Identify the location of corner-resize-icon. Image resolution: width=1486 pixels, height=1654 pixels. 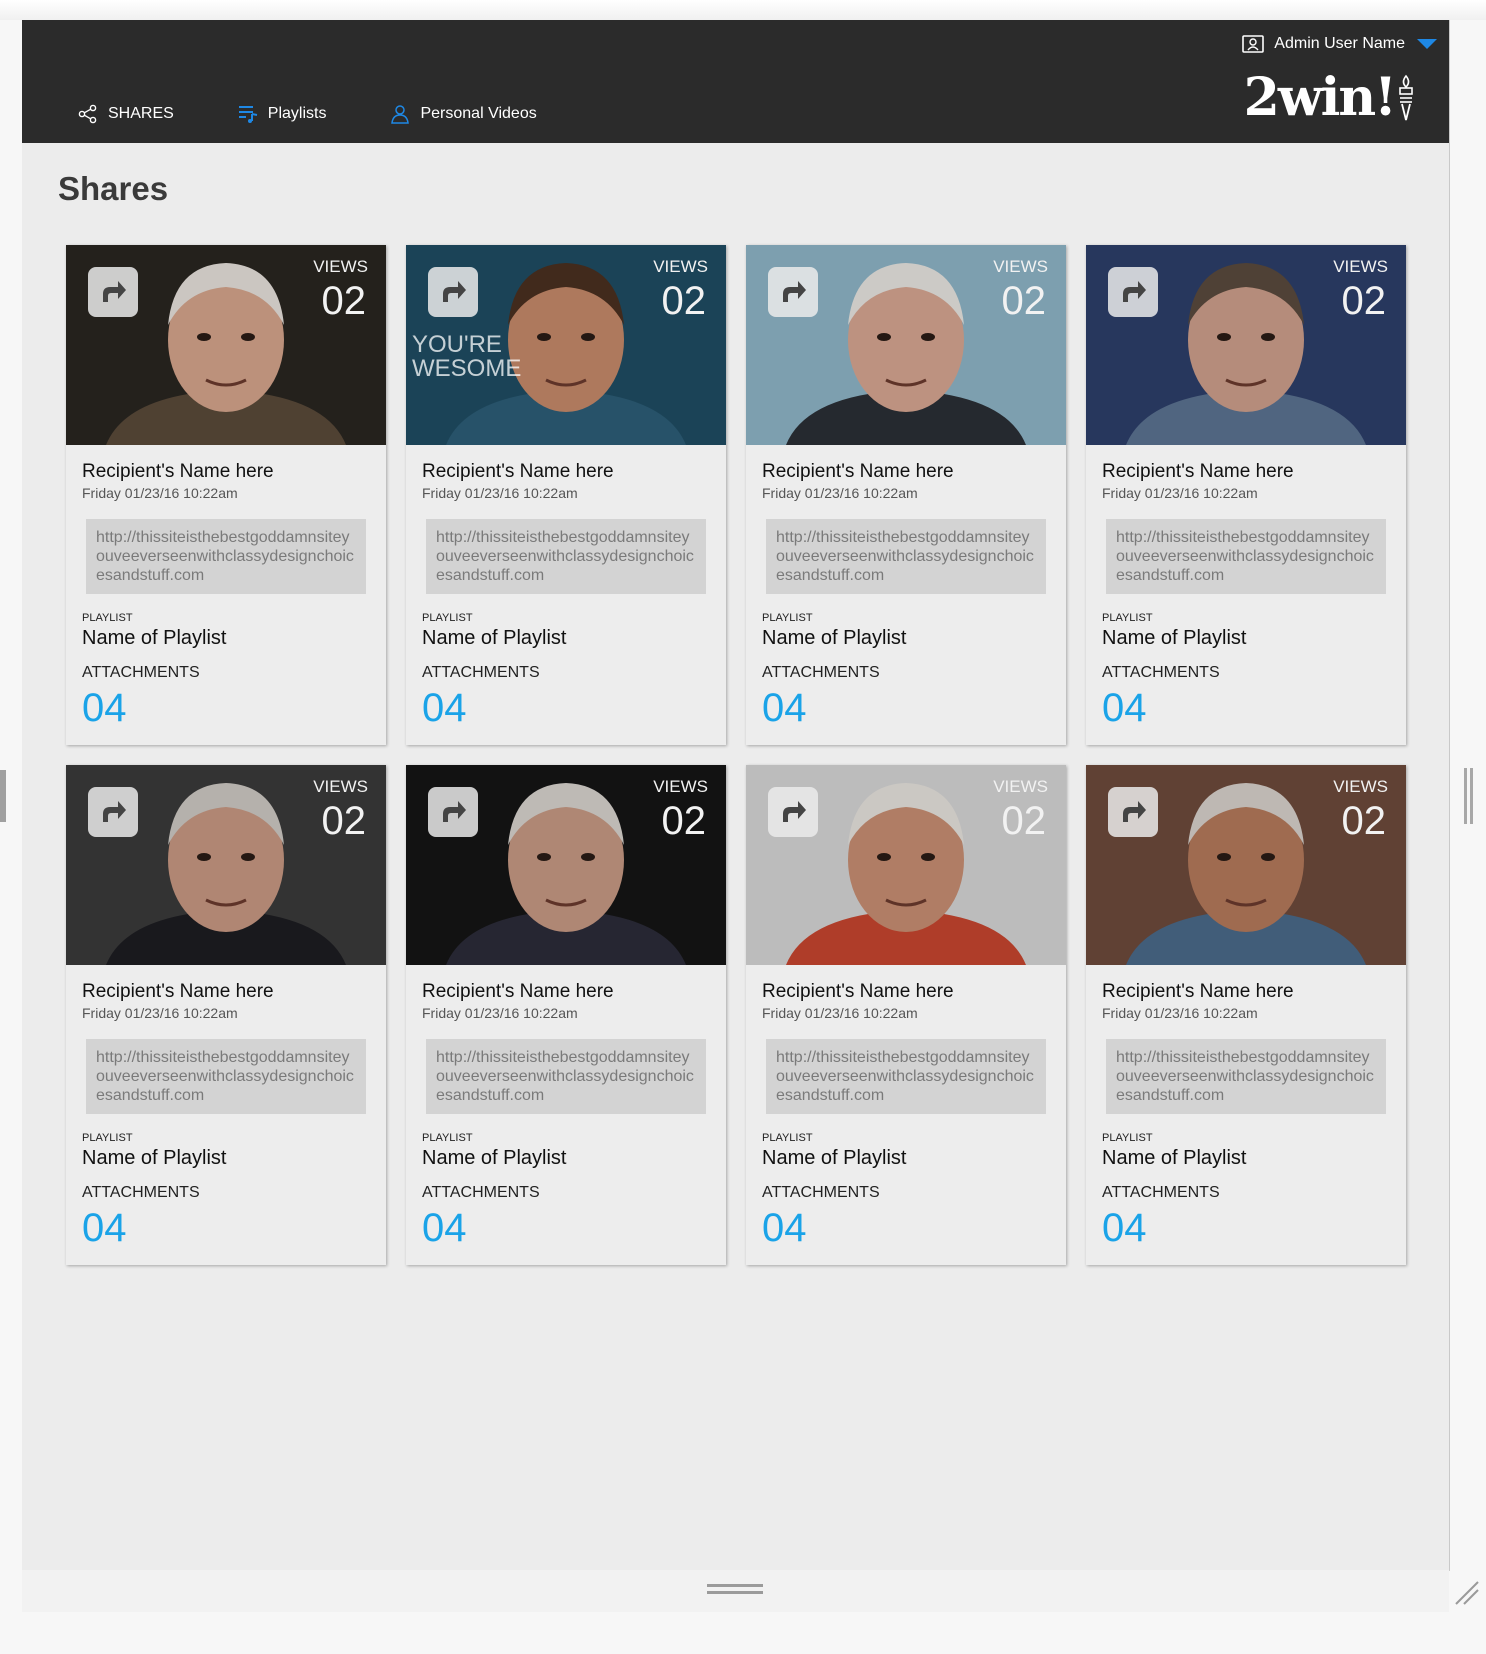
(1466, 1592).